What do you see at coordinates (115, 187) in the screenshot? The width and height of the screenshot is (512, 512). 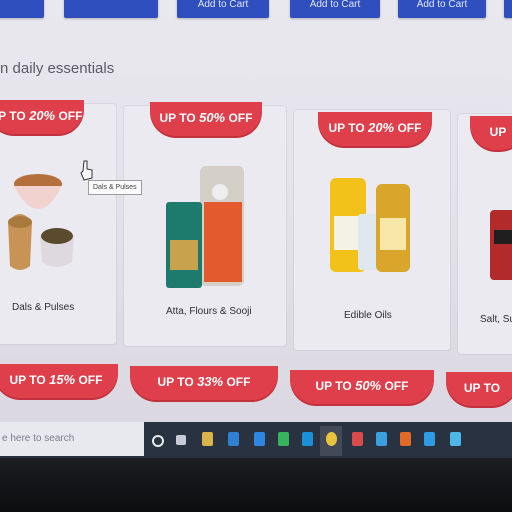 I see `tooltip: Dals & Pulses` at bounding box center [115, 187].